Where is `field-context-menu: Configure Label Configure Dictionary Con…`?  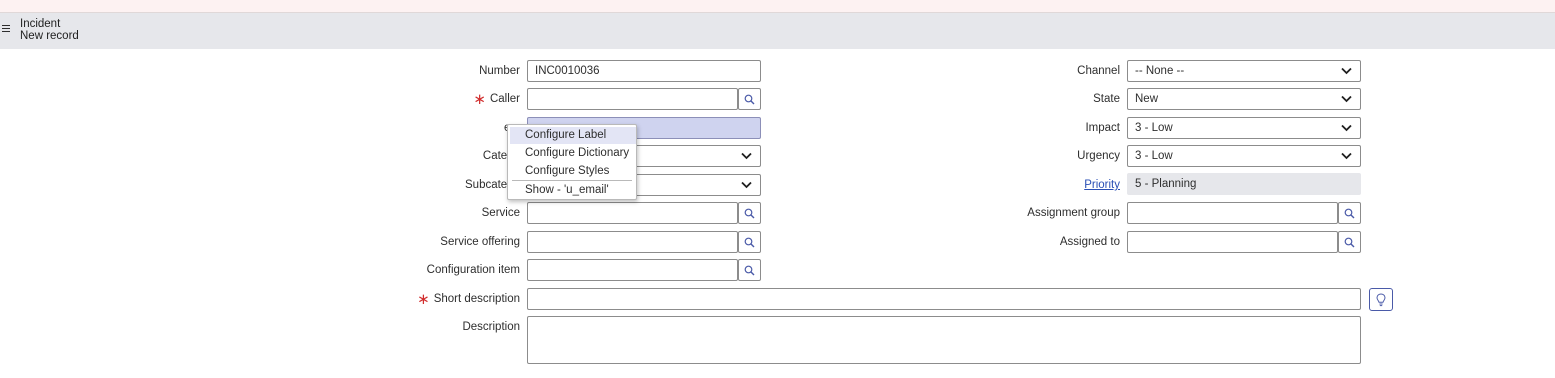
field-context-menu: Configure Label Configure Dictionary Con… is located at coordinates (572, 162).